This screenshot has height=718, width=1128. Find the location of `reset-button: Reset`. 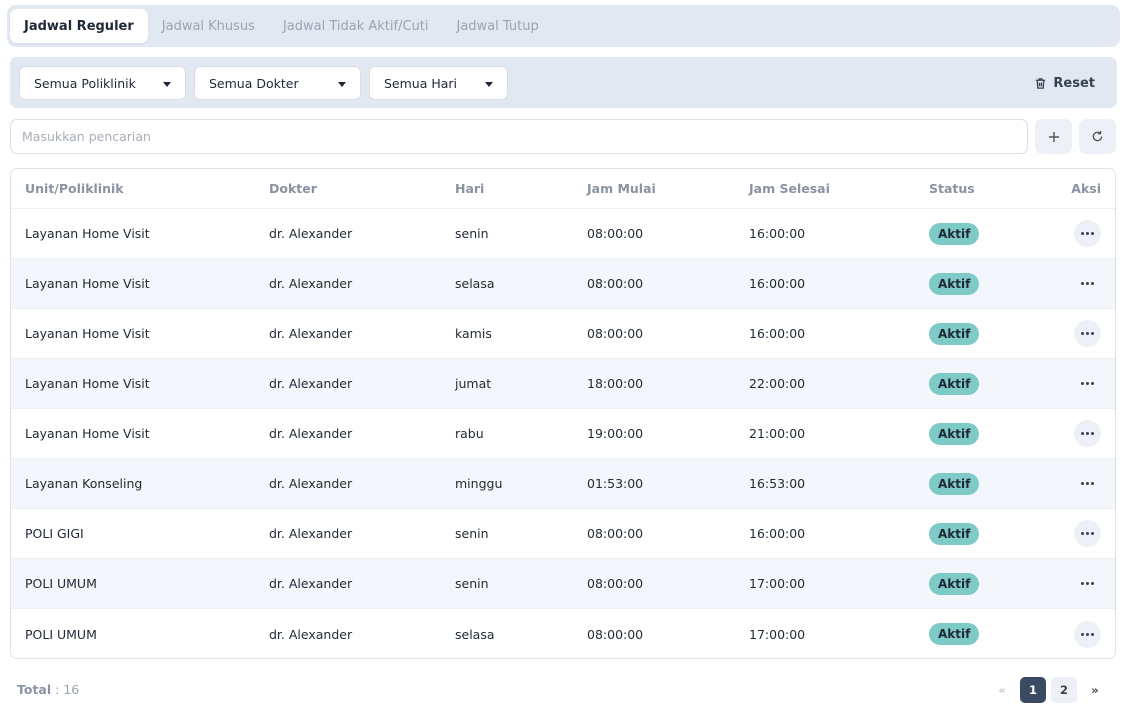

reset-button: Reset is located at coordinates (1064, 83).